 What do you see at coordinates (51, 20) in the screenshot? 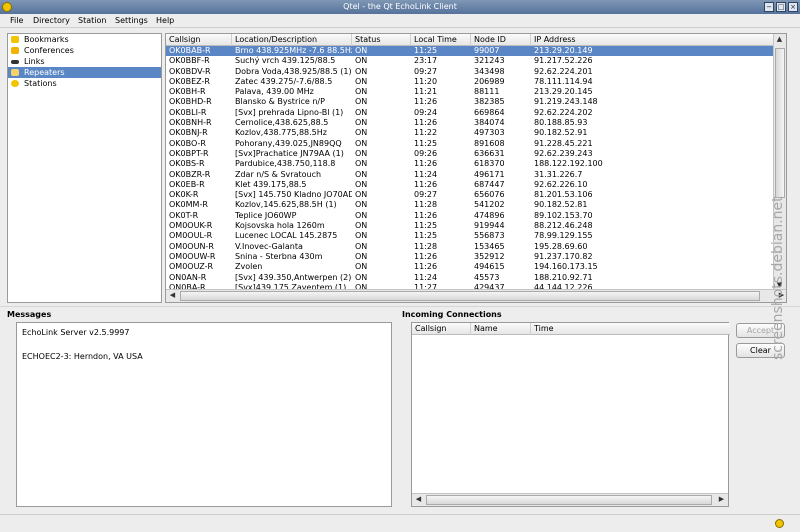
I see `menu-directory: Directory` at bounding box center [51, 20].